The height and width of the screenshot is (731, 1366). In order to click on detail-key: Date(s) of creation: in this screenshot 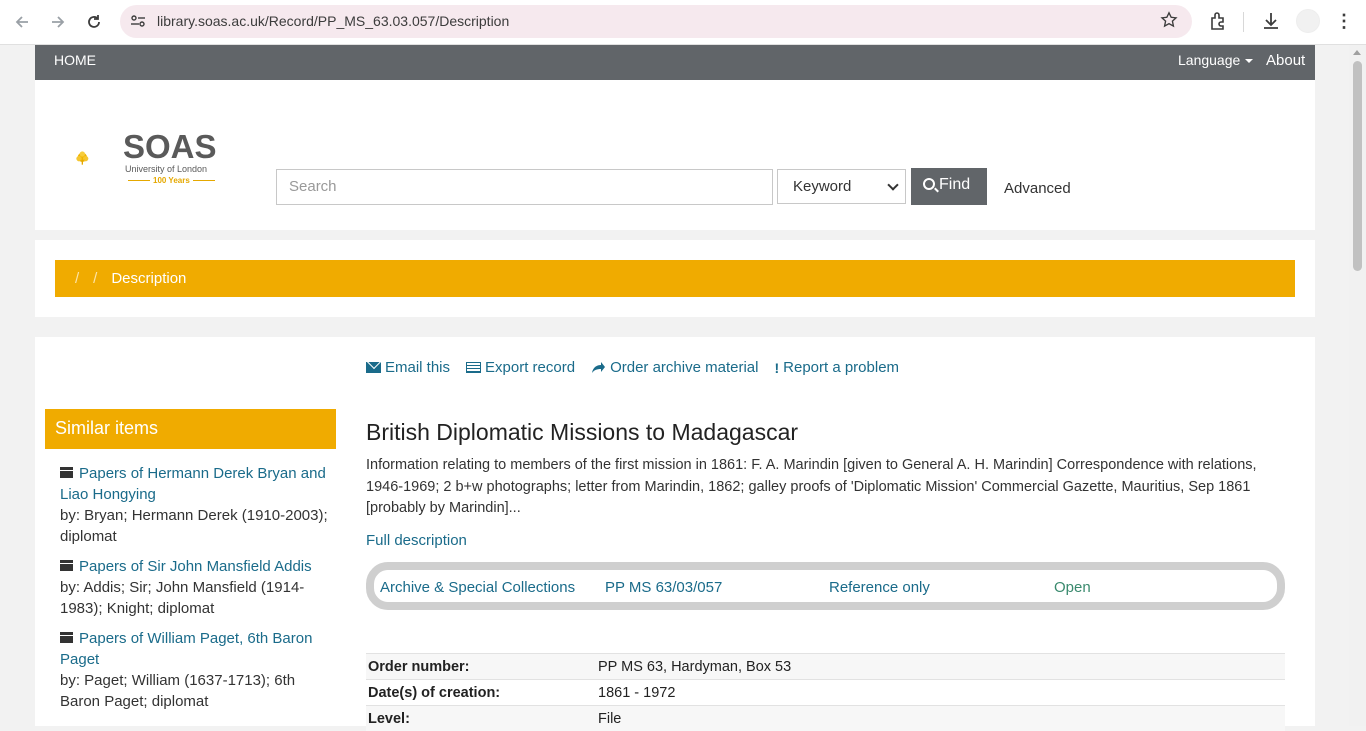, I will do `click(434, 693)`.